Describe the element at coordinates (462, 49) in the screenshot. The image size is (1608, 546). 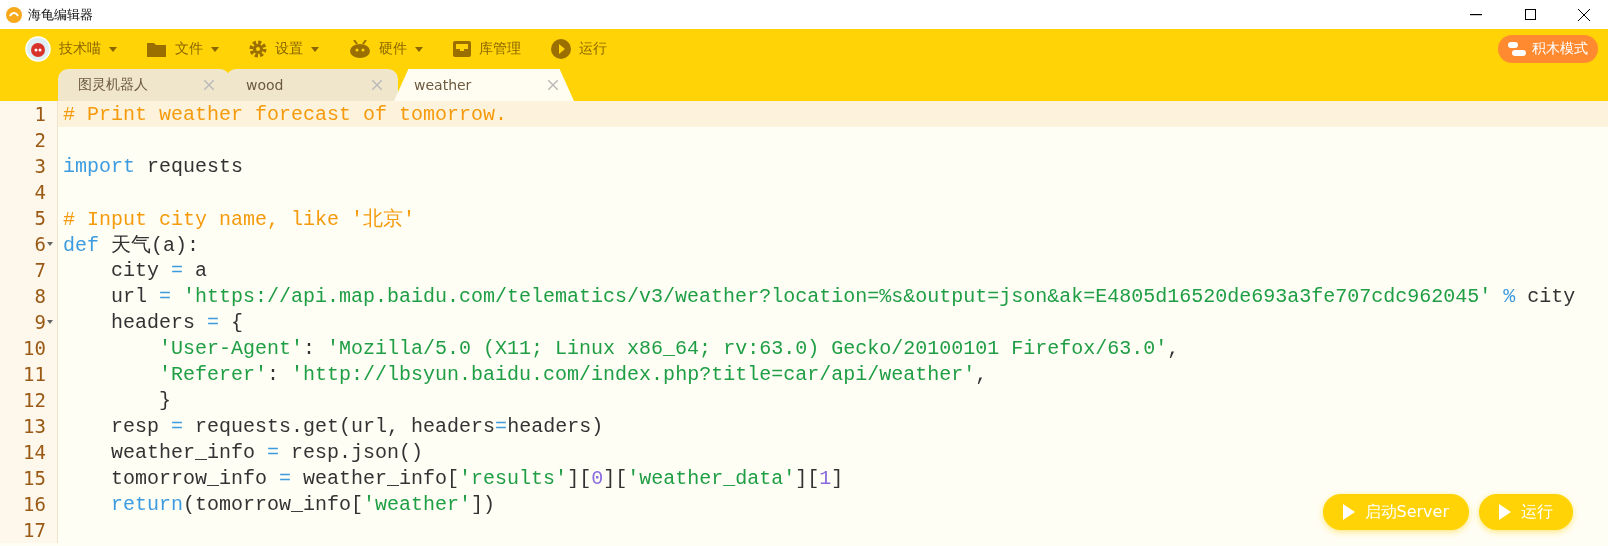
I see `tray-icon` at that location.